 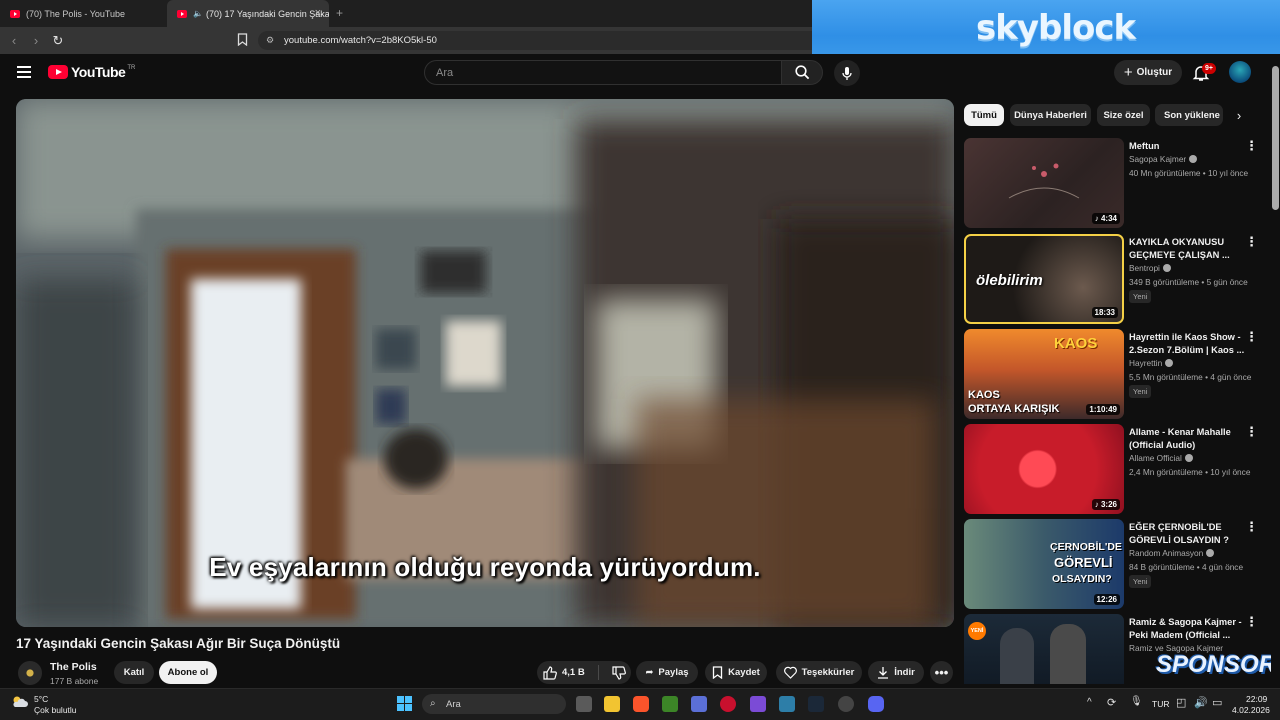 What do you see at coordinates (1186, 567) in the screenshot?
I see `rec-meta: 84 B görüntüleme • 4 gün önce` at bounding box center [1186, 567].